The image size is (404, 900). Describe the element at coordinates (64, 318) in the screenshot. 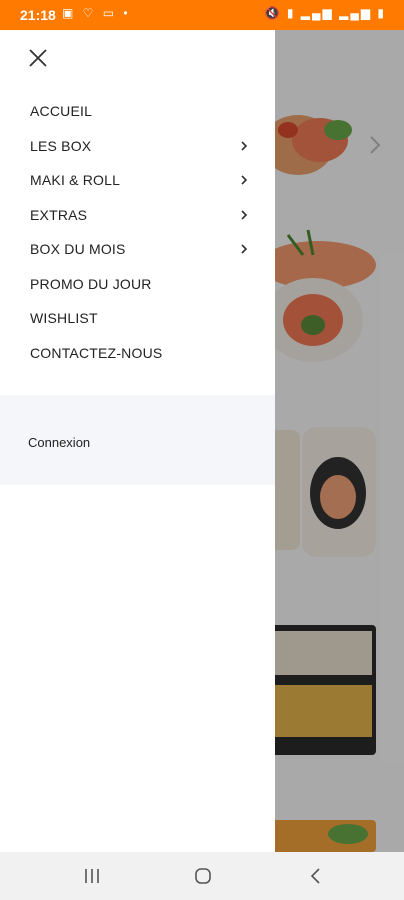

I see `menu-item-label: WISHLIST` at that location.